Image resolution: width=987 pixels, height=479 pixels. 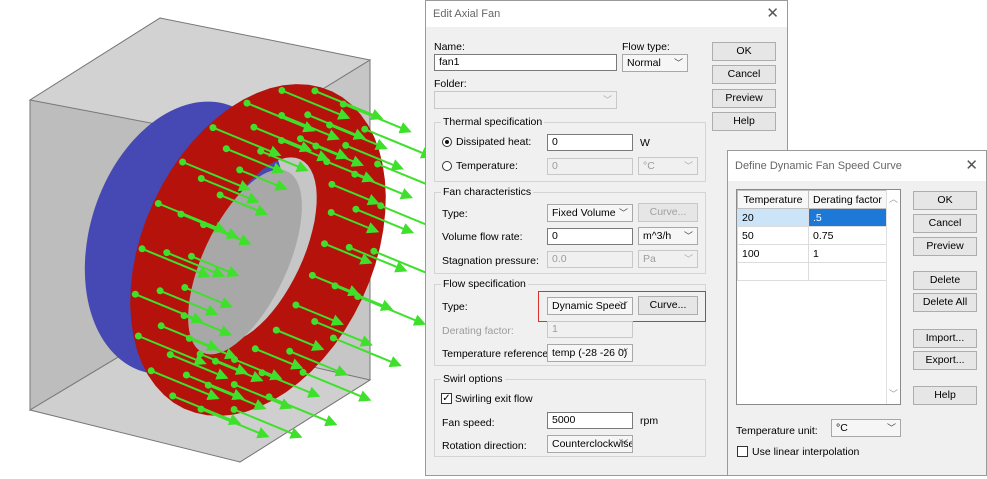 I want to click on table-row: 20 .5, so click(x=812, y=217).